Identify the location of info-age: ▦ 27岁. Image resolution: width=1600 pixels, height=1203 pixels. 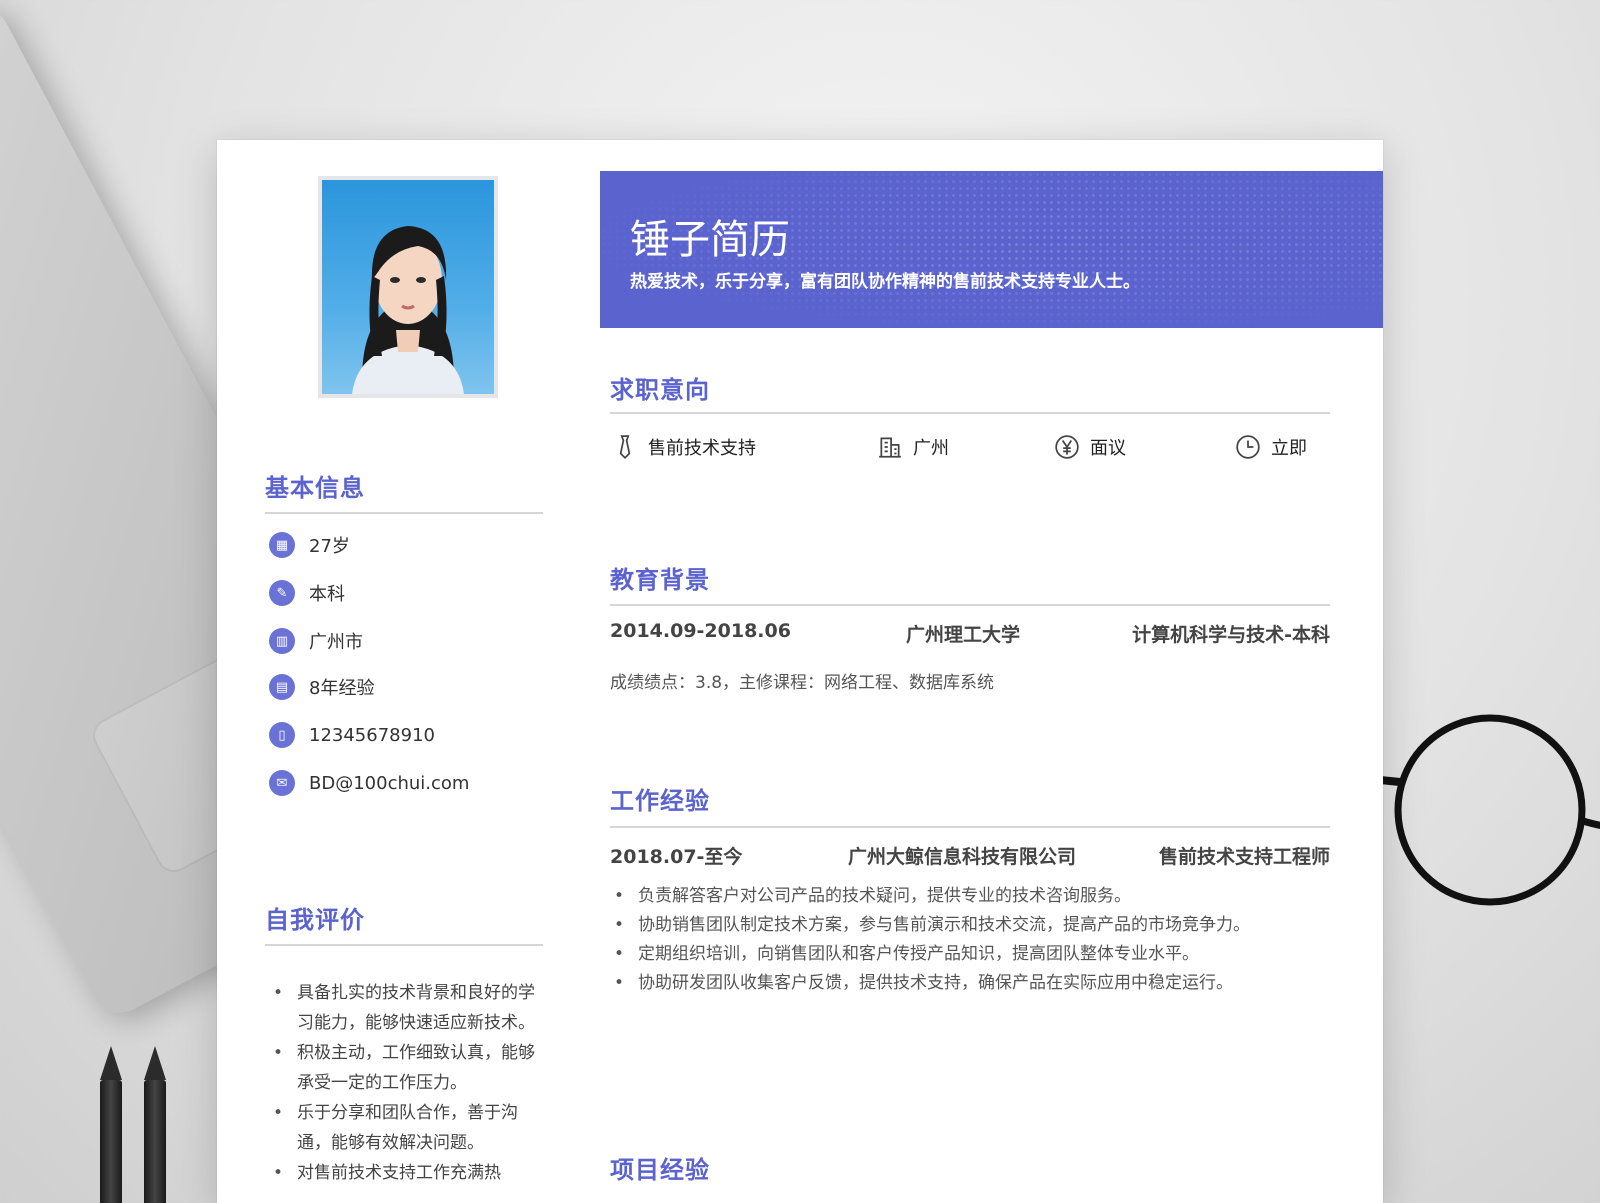
(309, 545).